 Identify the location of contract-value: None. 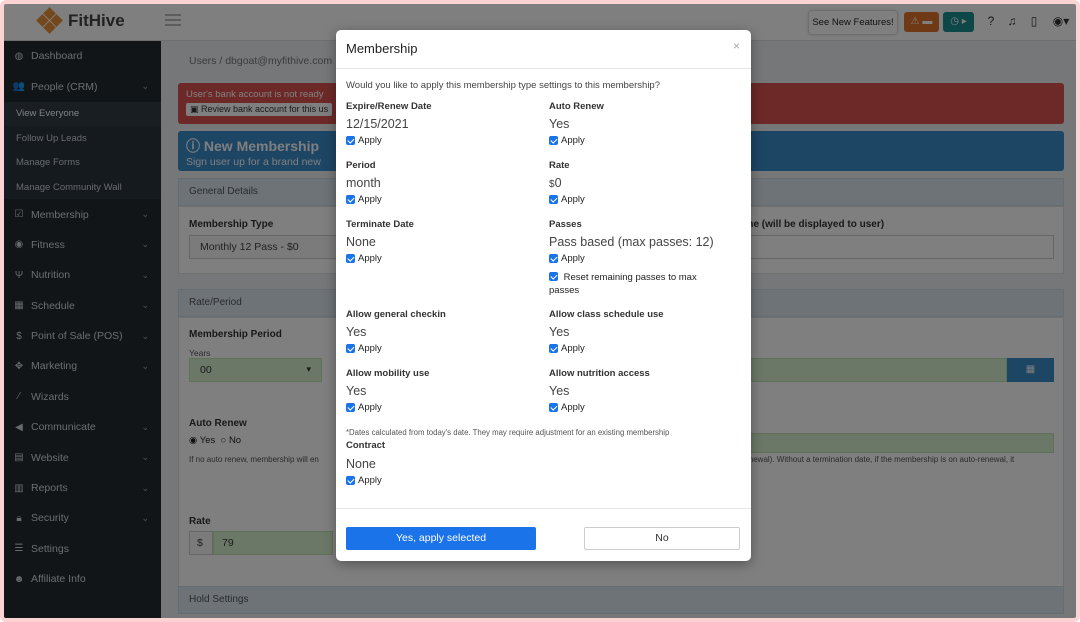
(361, 464).